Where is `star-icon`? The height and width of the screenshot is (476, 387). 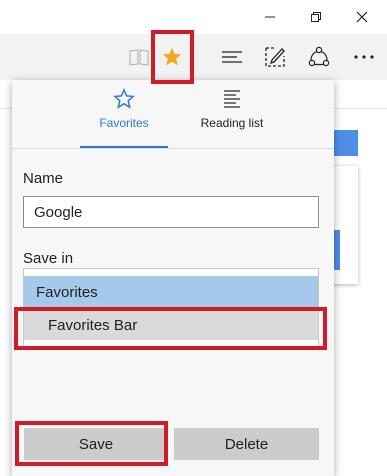 star-icon is located at coordinates (172, 56).